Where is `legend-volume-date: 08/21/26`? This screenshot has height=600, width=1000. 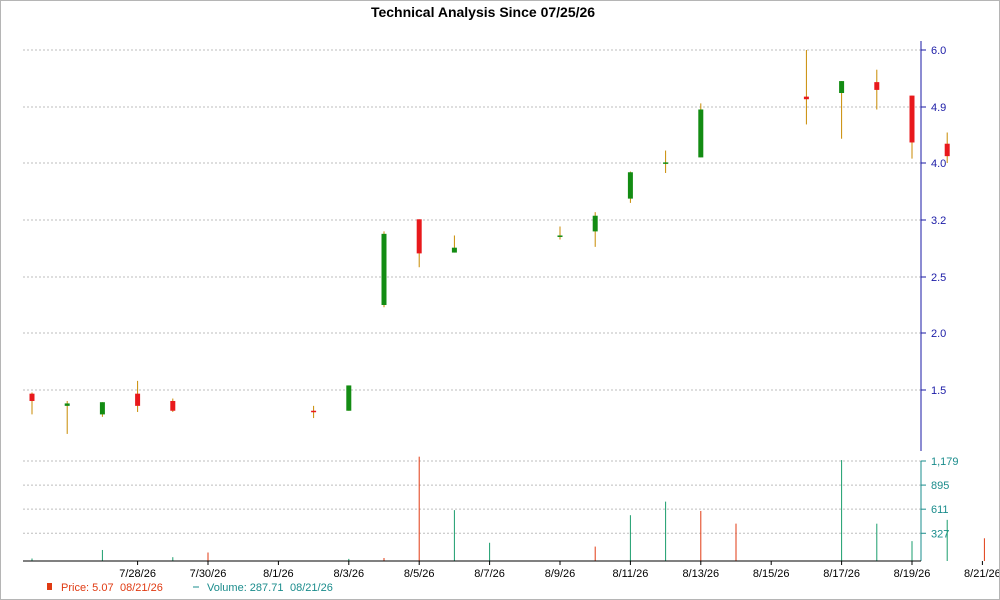
legend-volume-date: 08/21/26 is located at coordinates (311, 588).